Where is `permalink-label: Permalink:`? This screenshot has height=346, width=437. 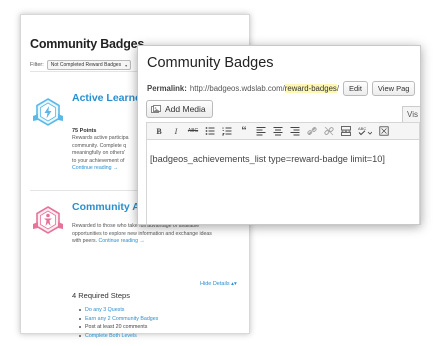 permalink-label: Permalink: is located at coordinates (167, 88).